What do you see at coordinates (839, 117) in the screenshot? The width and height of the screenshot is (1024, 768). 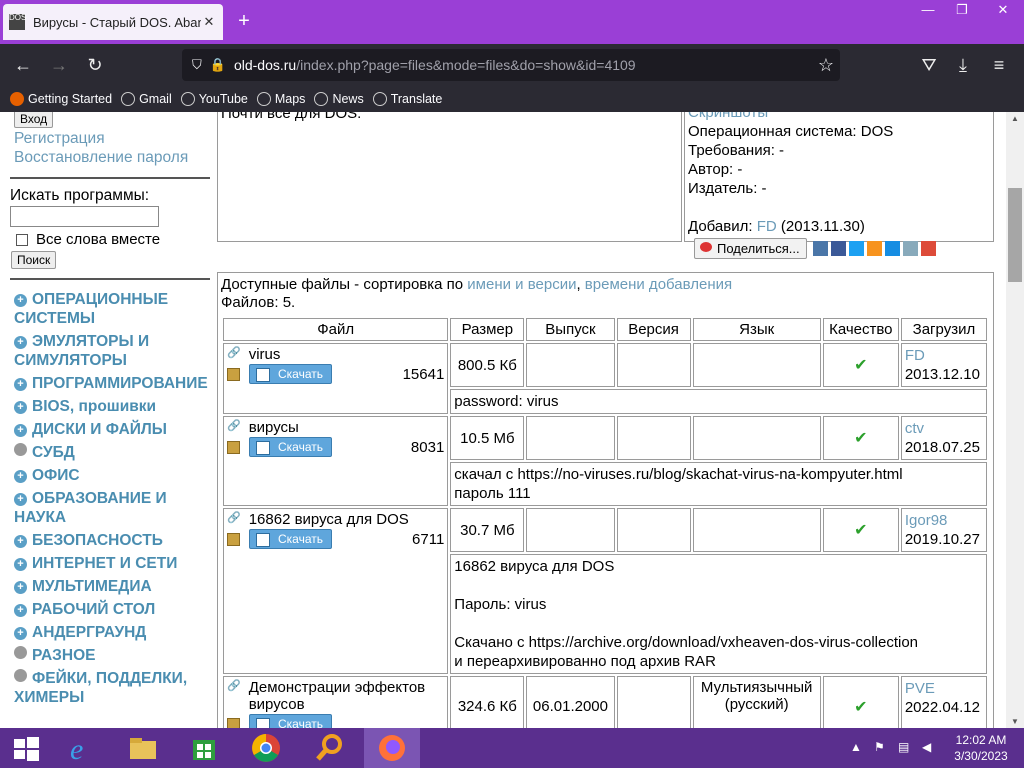 I see `screenshots-link: Скриншоты` at bounding box center [839, 117].